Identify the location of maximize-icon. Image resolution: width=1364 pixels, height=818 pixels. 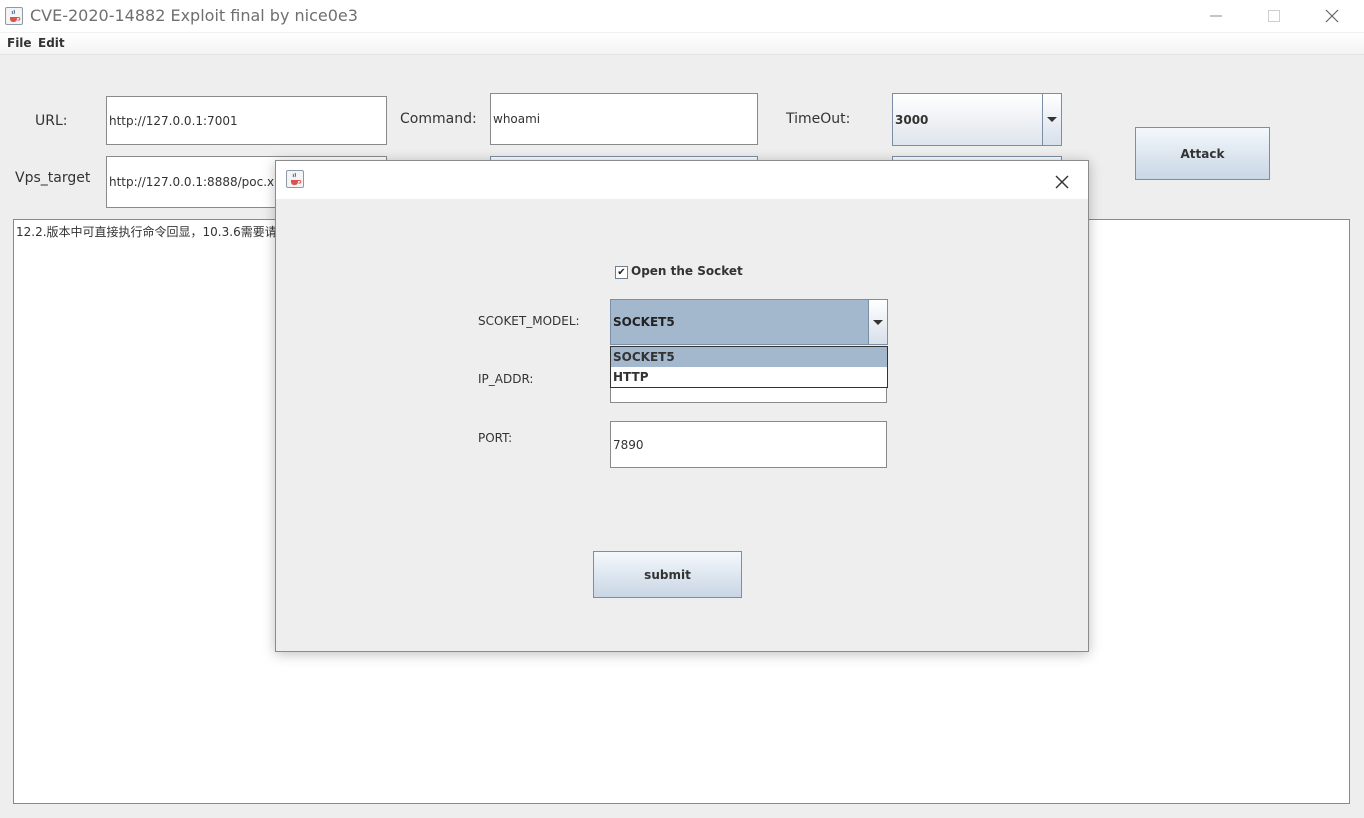
(1274, 16).